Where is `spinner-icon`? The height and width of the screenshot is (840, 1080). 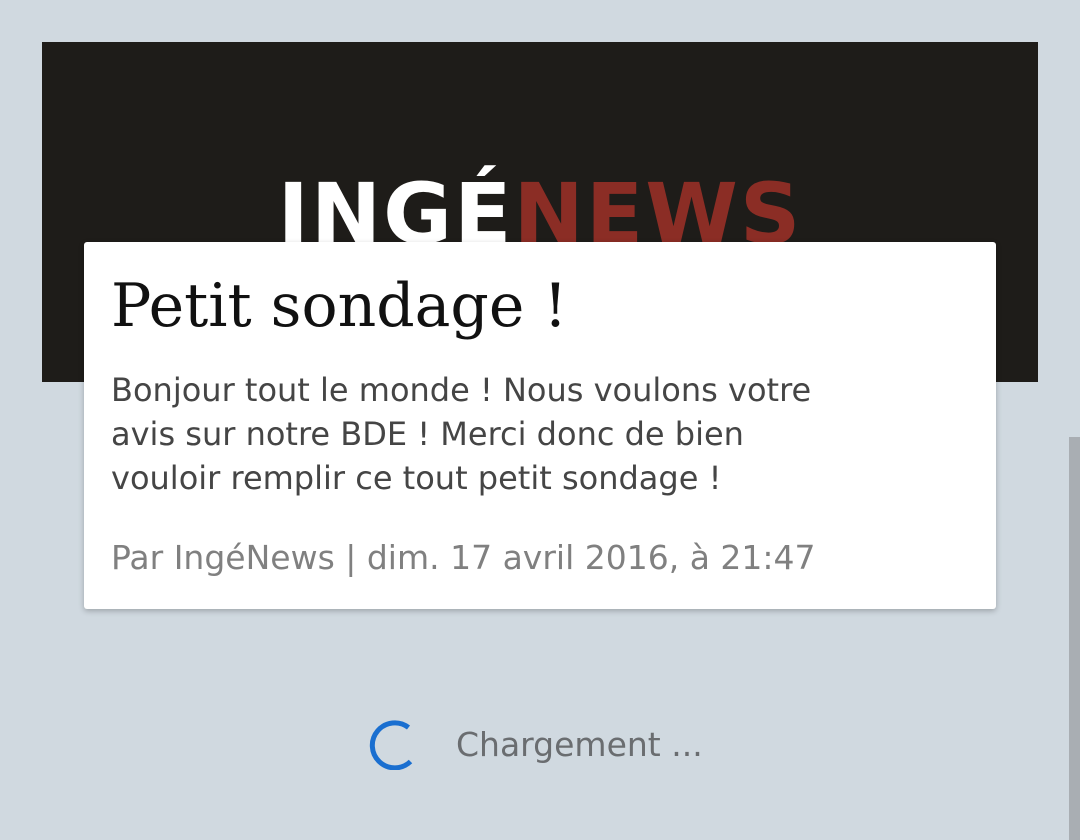 spinner-icon is located at coordinates (391, 745).